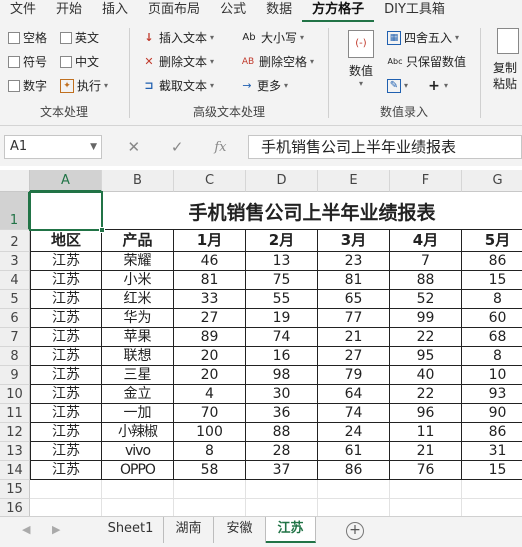 Image resolution: width=522 pixels, height=547 pixels. Describe the element at coordinates (354, 451) in the screenshot. I see `table-cell: 61` at that location.